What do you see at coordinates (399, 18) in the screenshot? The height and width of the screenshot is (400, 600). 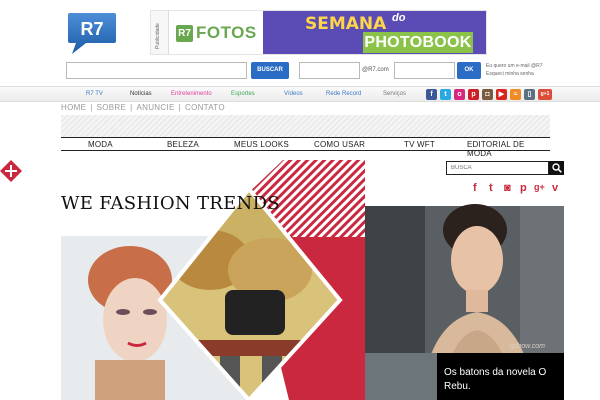 I see `ad-do-label: do` at bounding box center [399, 18].